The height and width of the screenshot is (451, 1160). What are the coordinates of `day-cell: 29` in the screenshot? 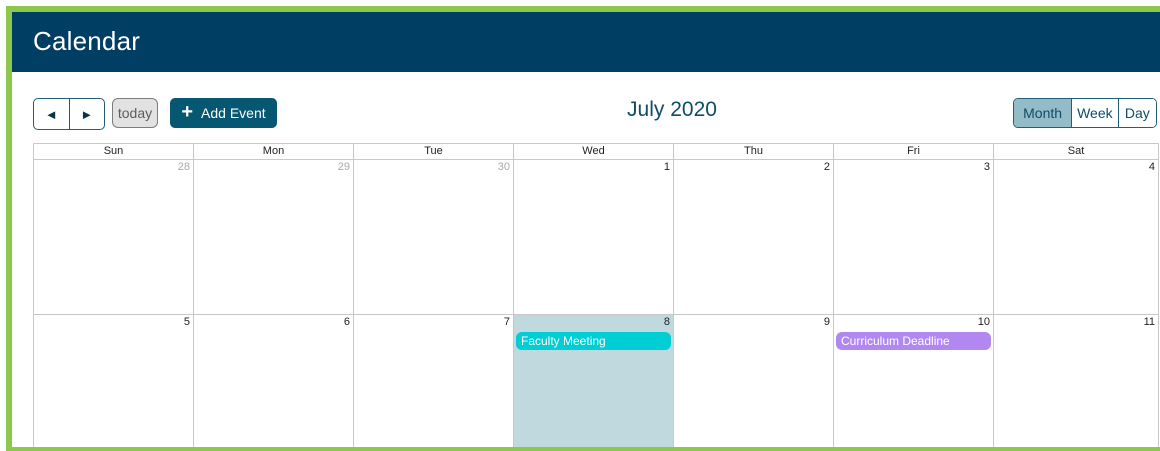 It's located at (274, 237).